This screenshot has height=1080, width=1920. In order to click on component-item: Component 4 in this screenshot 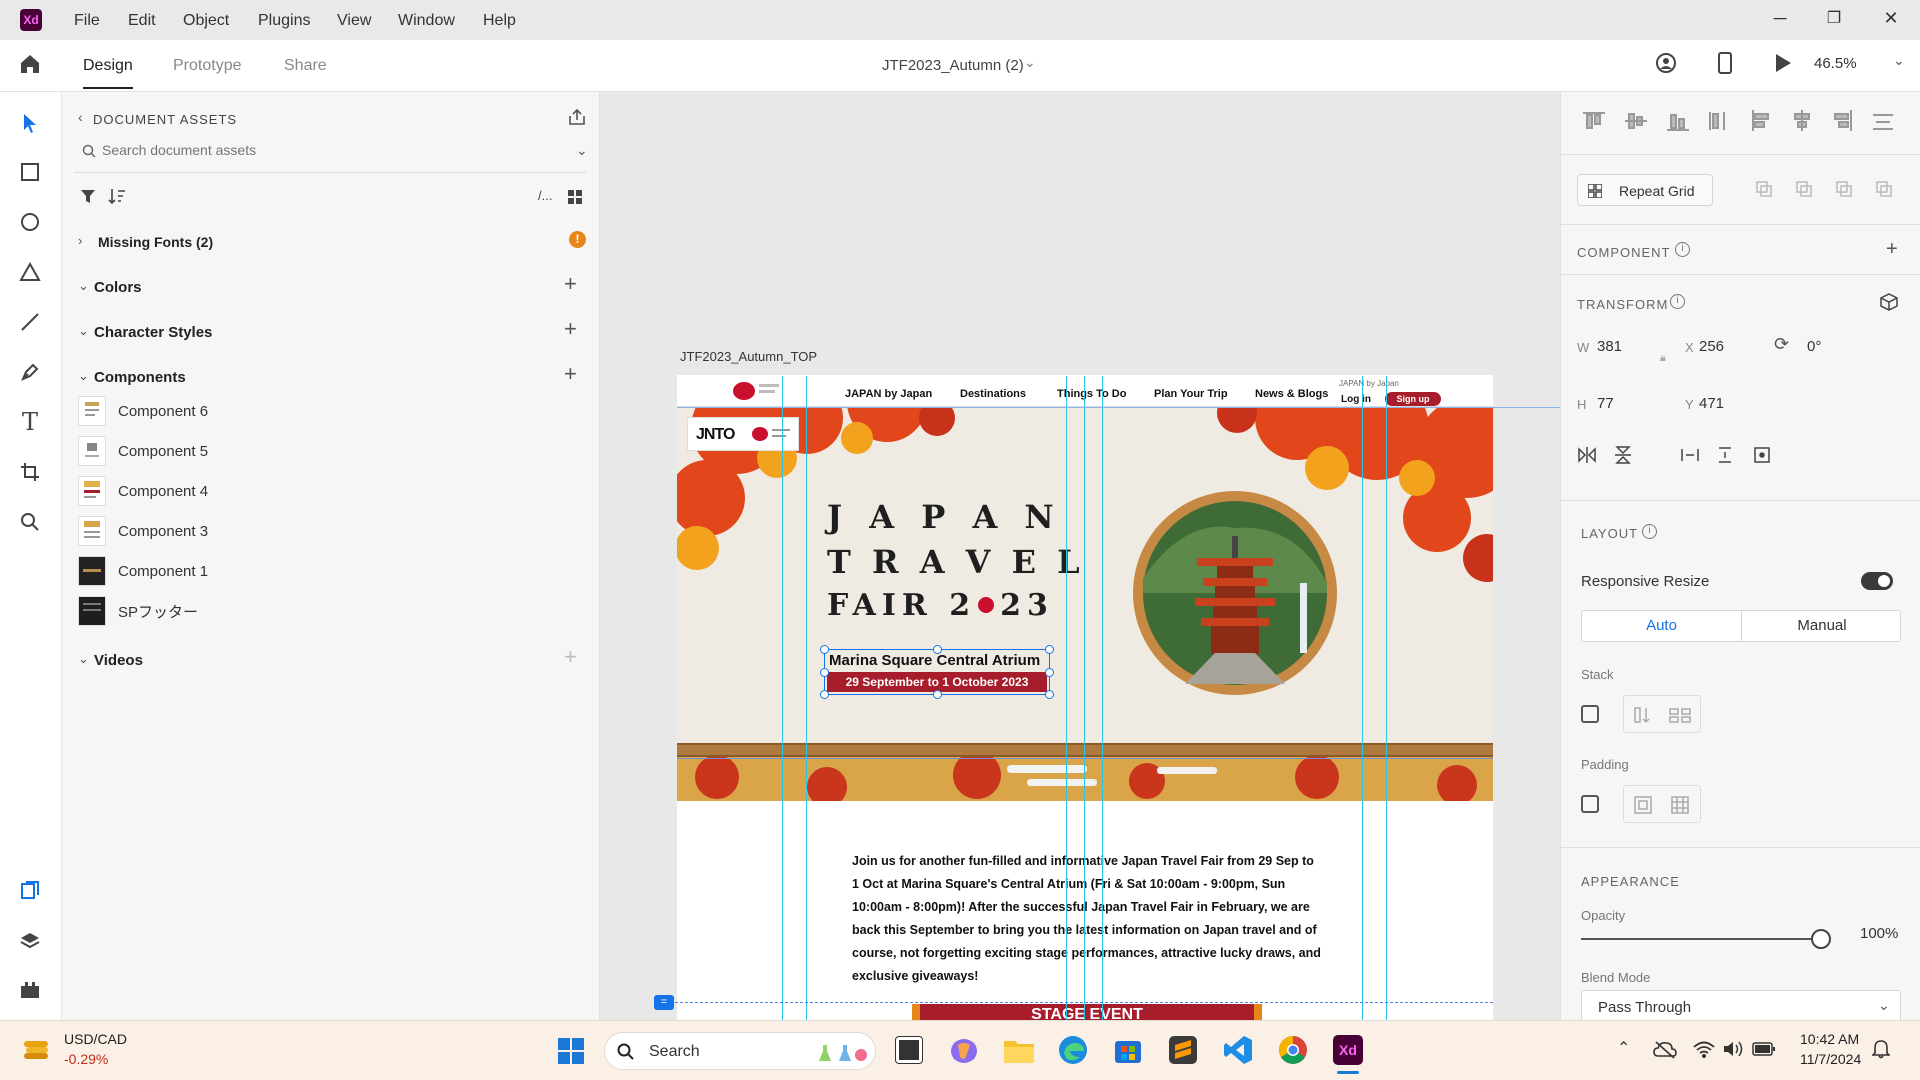, I will do `click(143, 491)`.